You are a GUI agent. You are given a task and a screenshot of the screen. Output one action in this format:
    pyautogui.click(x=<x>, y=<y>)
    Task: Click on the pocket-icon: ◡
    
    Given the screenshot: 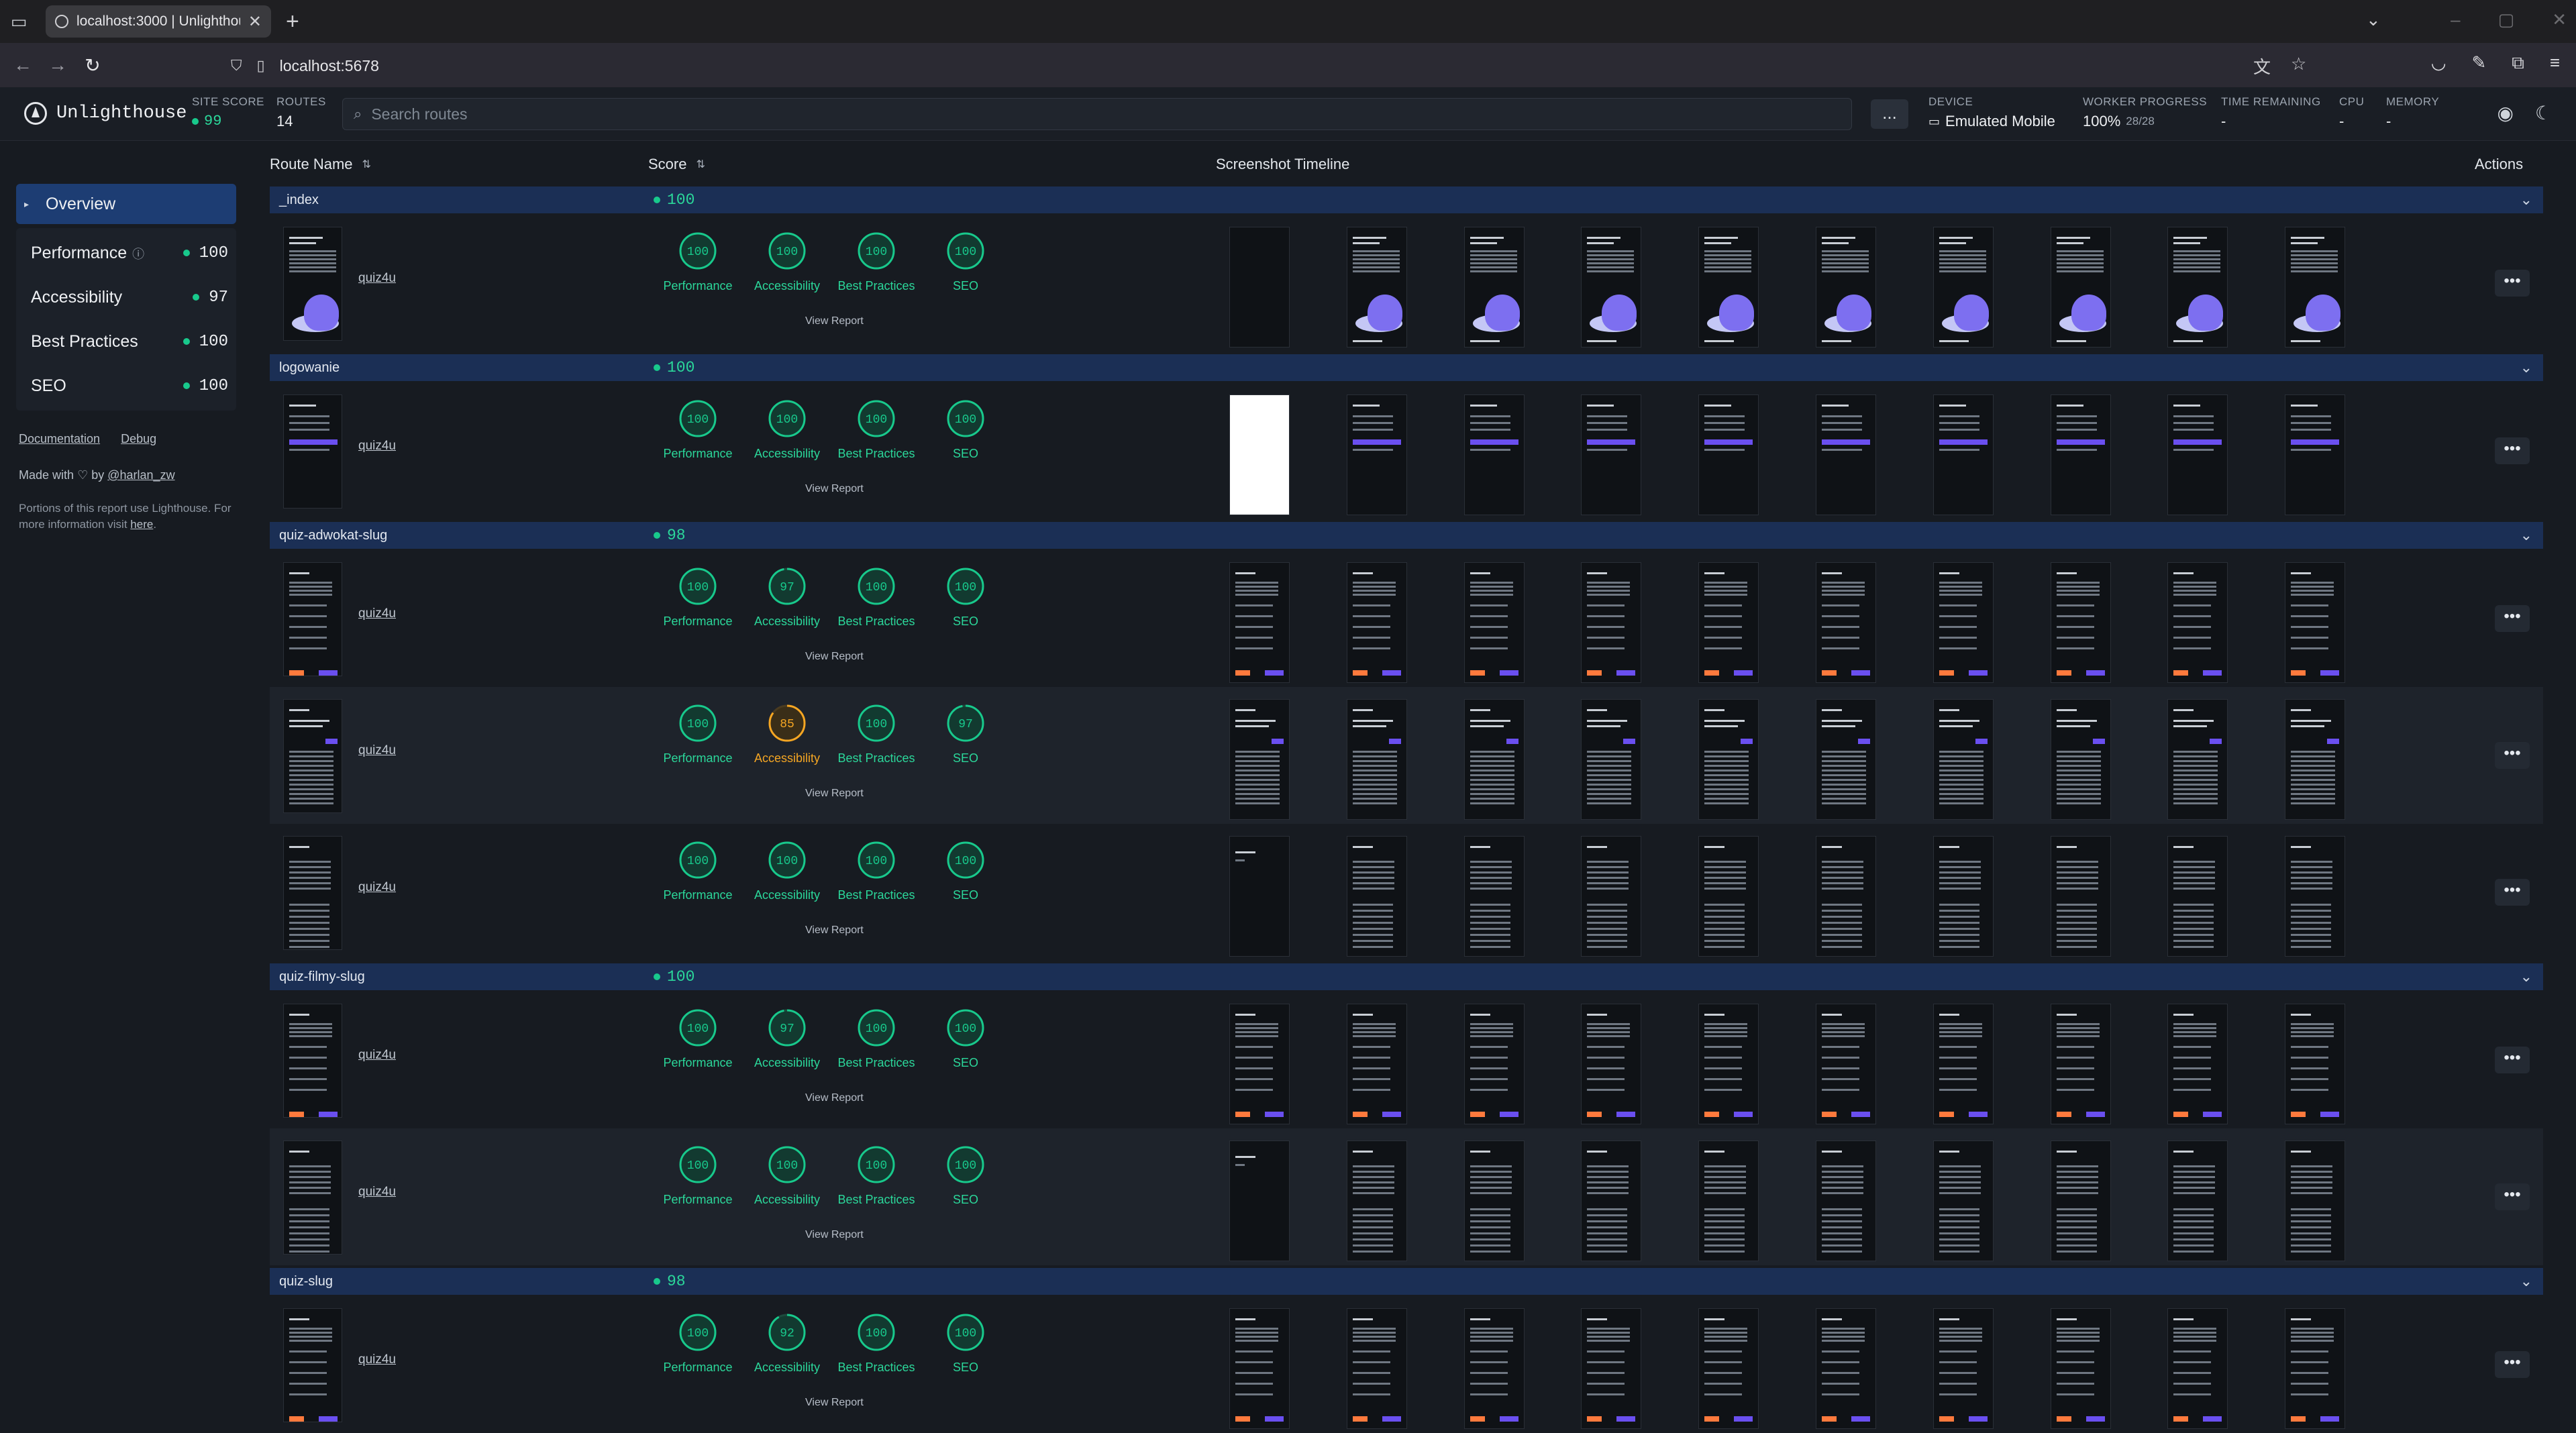 What is the action you would take?
    pyautogui.click(x=2438, y=63)
    